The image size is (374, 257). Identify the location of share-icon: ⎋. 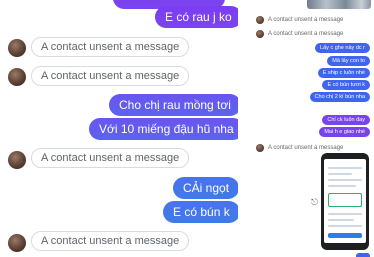
(315, 202).